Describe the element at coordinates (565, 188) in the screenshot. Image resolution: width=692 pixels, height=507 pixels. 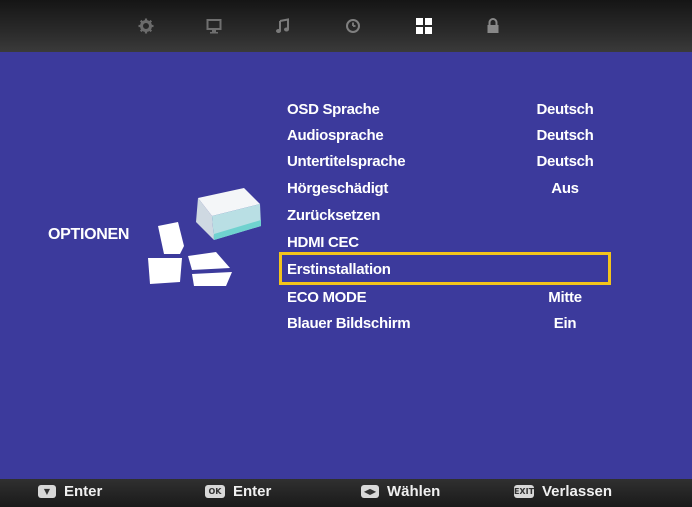
I see `option-value-hoergeschaedigt: Aus` at that location.